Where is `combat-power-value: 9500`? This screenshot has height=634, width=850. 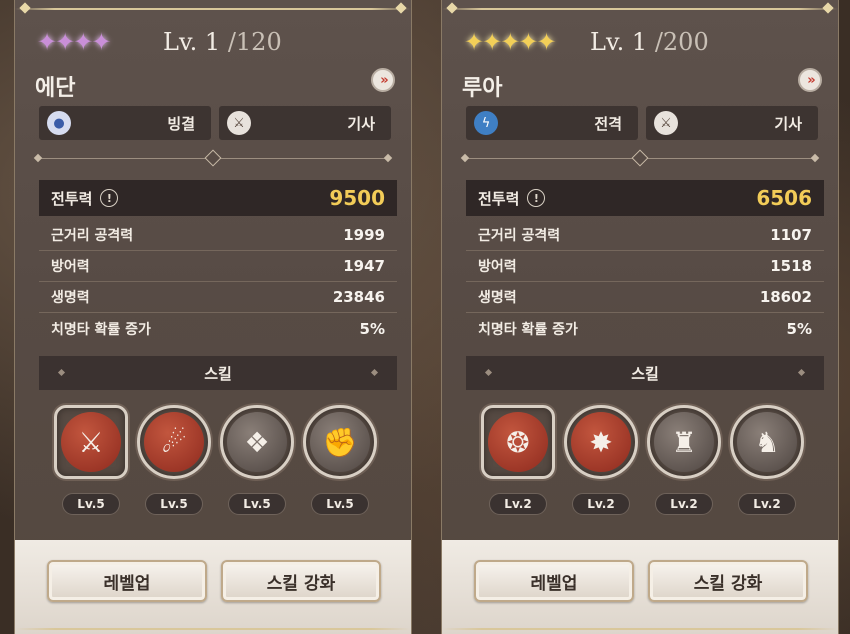 combat-power-value: 9500 is located at coordinates (357, 198).